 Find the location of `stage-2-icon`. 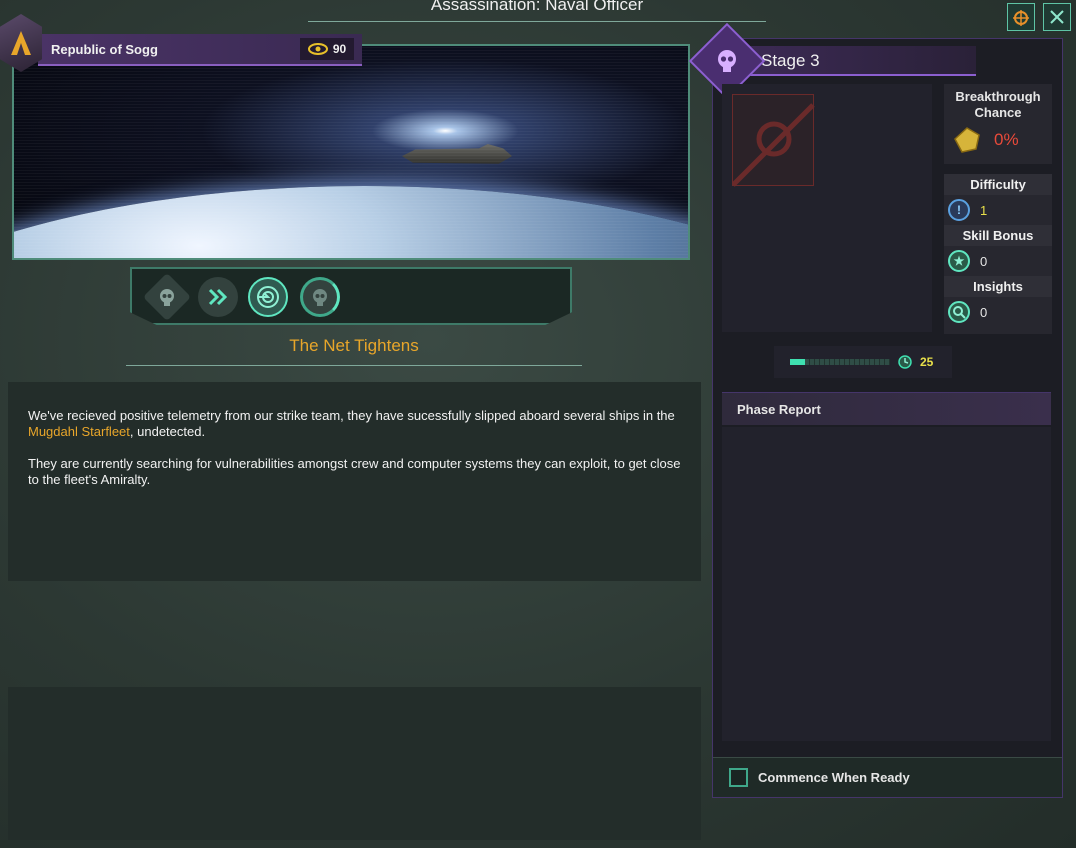

stage-2-icon is located at coordinates (218, 297).